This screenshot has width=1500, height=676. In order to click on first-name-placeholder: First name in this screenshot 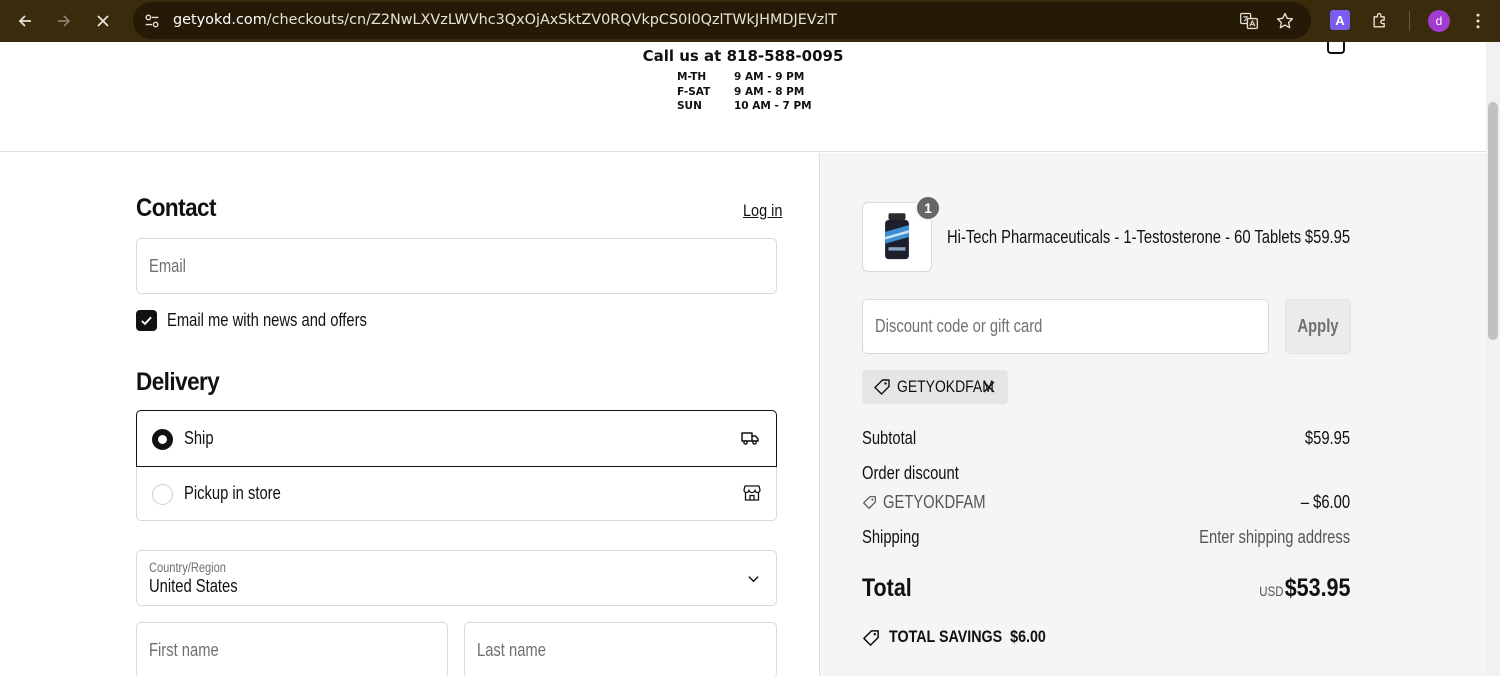, I will do `click(184, 650)`.